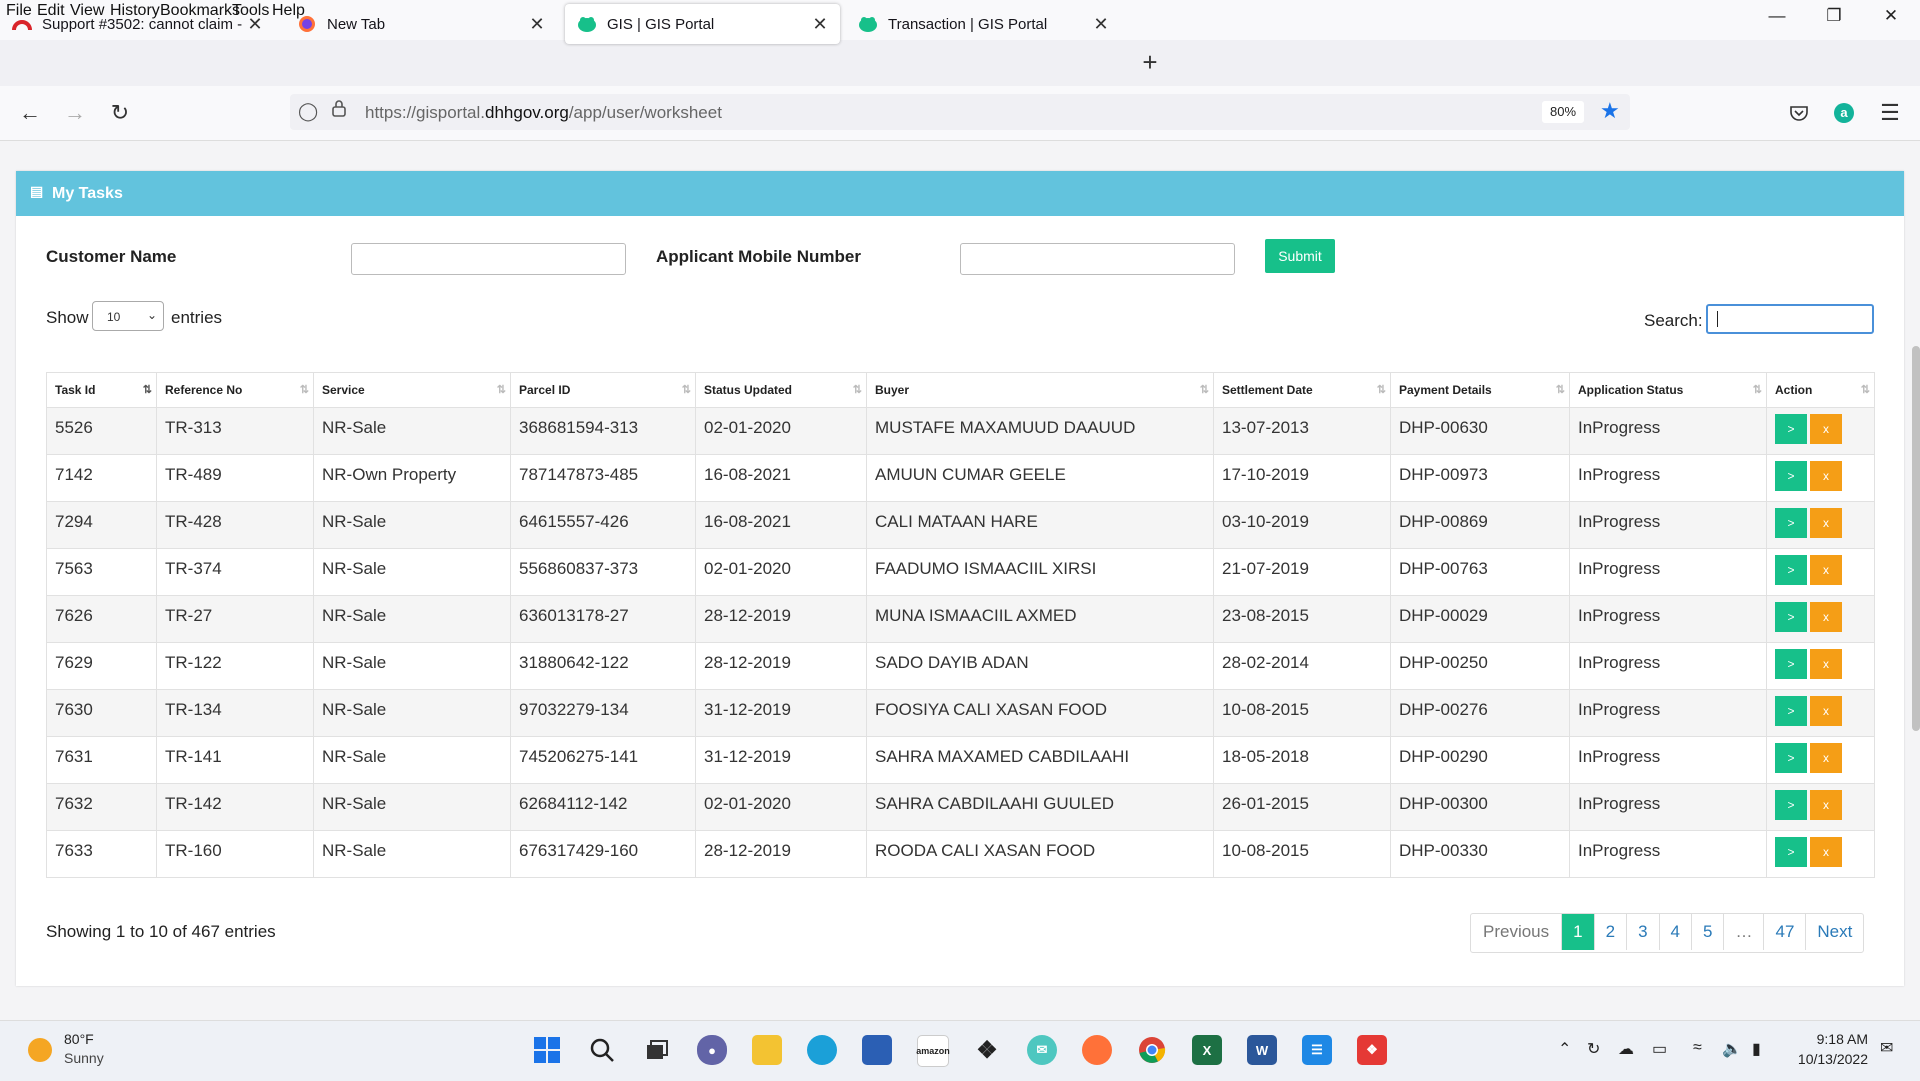 The width and height of the screenshot is (1920, 1081). What do you see at coordinates (488, 259) in the screenshot?
I see `customer-name-input` at bounding box center [488, 259].